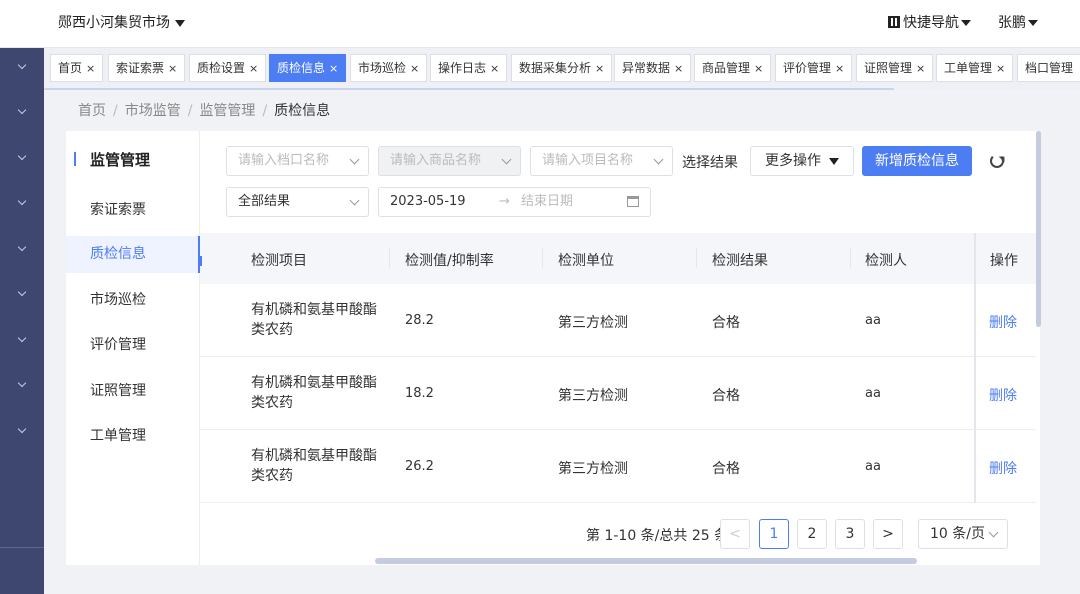 This screenshot has width=1080, height=594. Describe the element at coordinates (735, 534) in the screenshot. I see `prev-page-button: <` at that location.